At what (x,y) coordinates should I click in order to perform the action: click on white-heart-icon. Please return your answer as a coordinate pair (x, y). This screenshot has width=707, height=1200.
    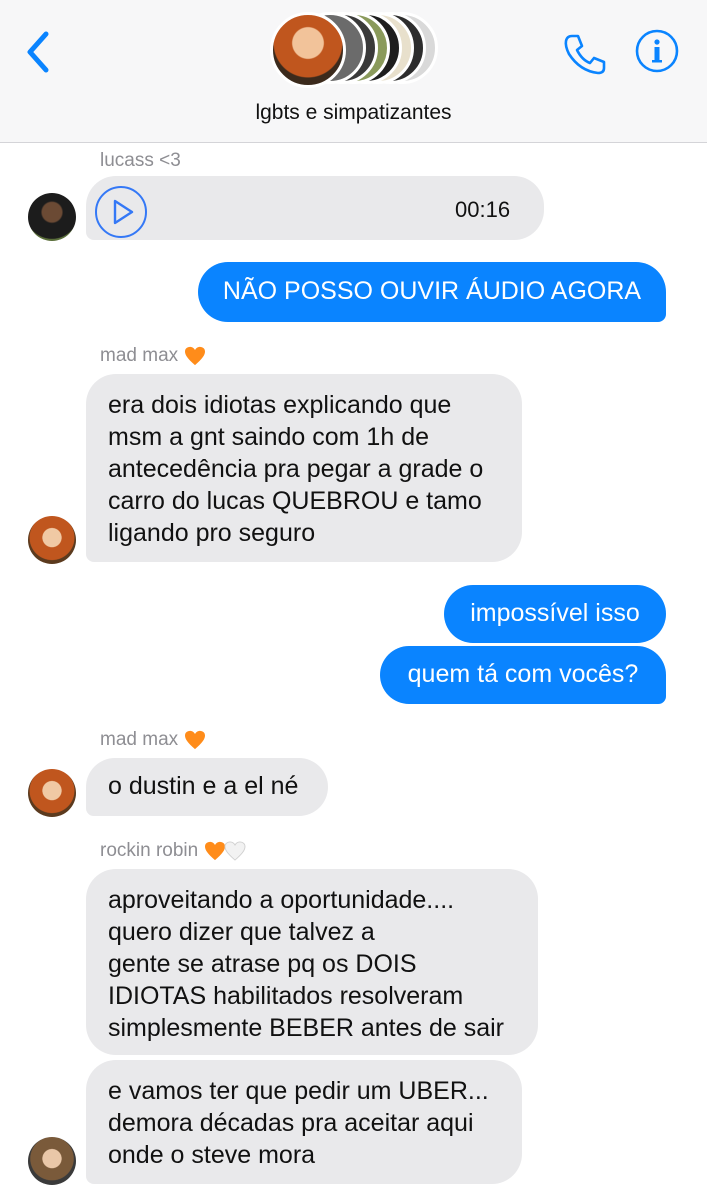
    Looking at the image, I should click on (235, 851).